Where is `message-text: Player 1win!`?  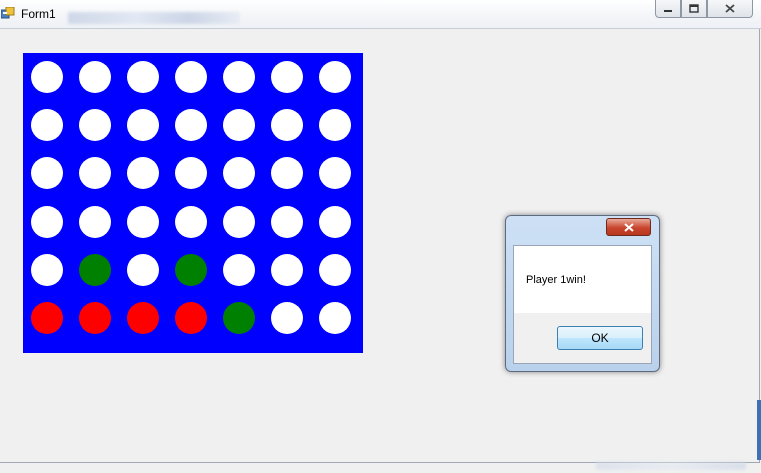
message-text: Player 1win! is located at coordinates (556, 280).